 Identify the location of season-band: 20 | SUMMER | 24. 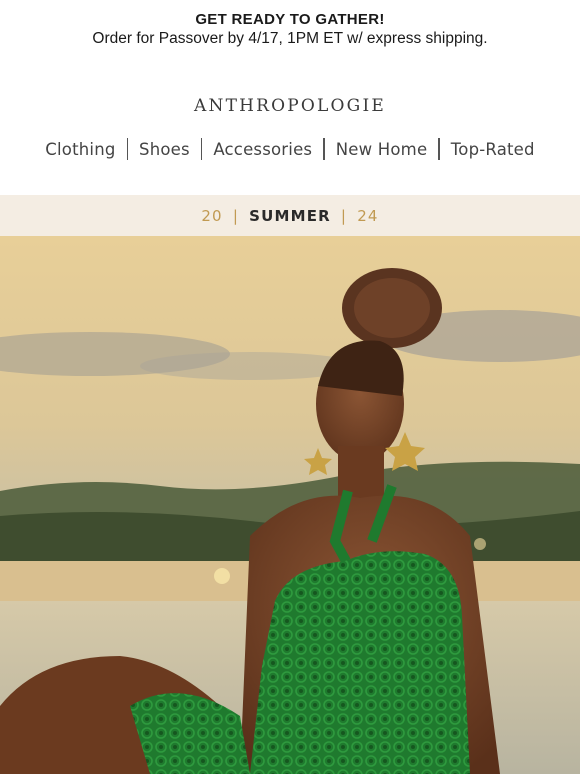
(290, 215).